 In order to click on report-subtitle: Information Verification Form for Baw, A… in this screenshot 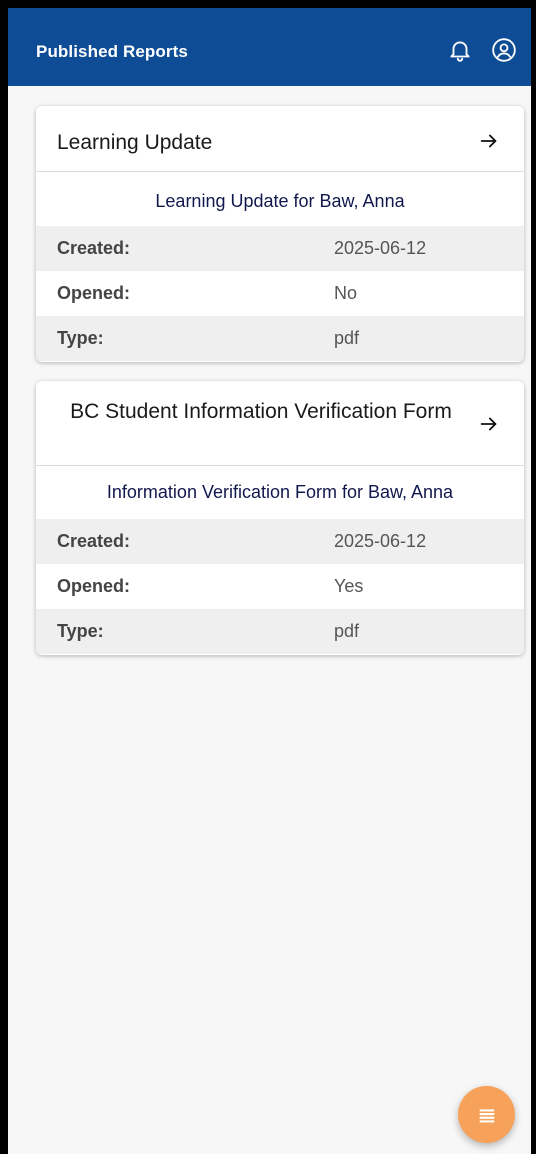, I will do `click(280, 492)`.